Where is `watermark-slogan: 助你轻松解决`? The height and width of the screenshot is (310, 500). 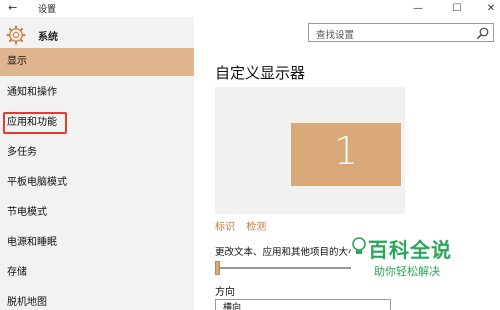 watermark-slogan: 助你轻松解决 is located at coordinates (407, 271).